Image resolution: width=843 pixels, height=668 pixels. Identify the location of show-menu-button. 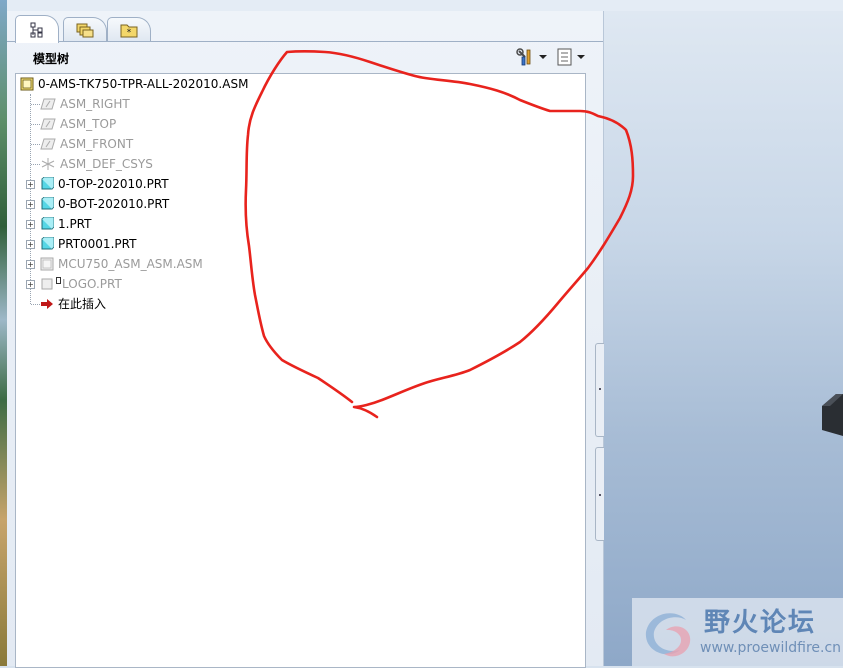
(570, 57).